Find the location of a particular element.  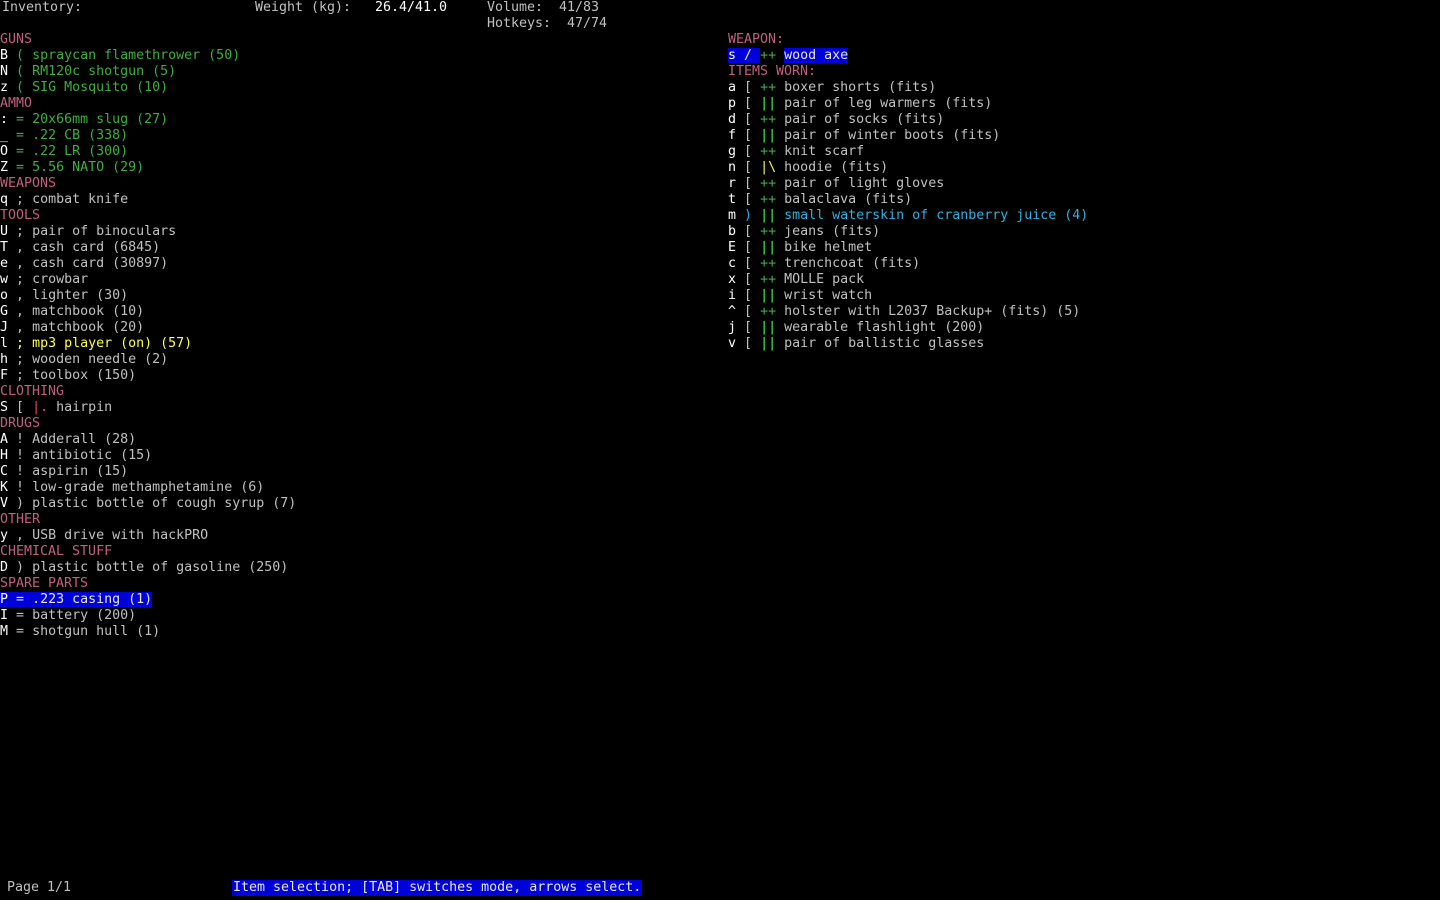

inventory-item: V ) plastic bottle of cough syrup (7) is located at coordinates (148, 504).